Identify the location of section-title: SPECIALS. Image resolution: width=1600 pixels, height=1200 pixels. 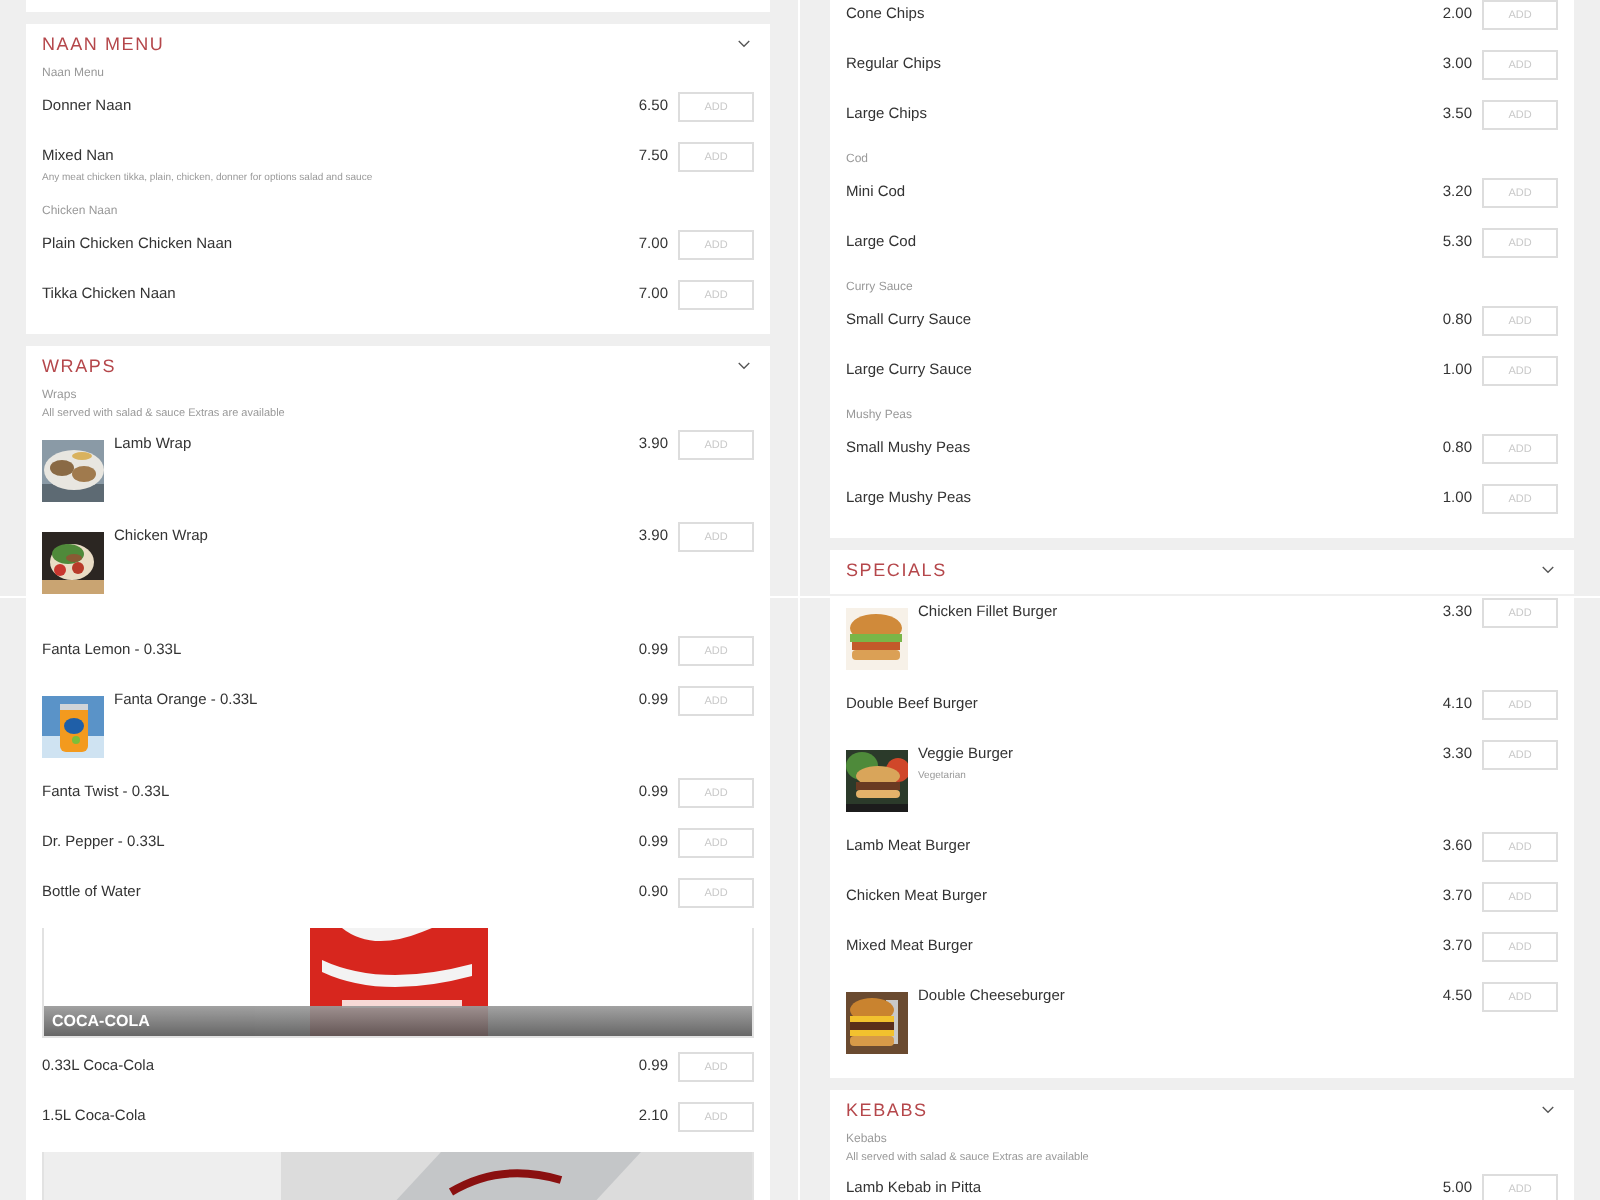
(896, 570).